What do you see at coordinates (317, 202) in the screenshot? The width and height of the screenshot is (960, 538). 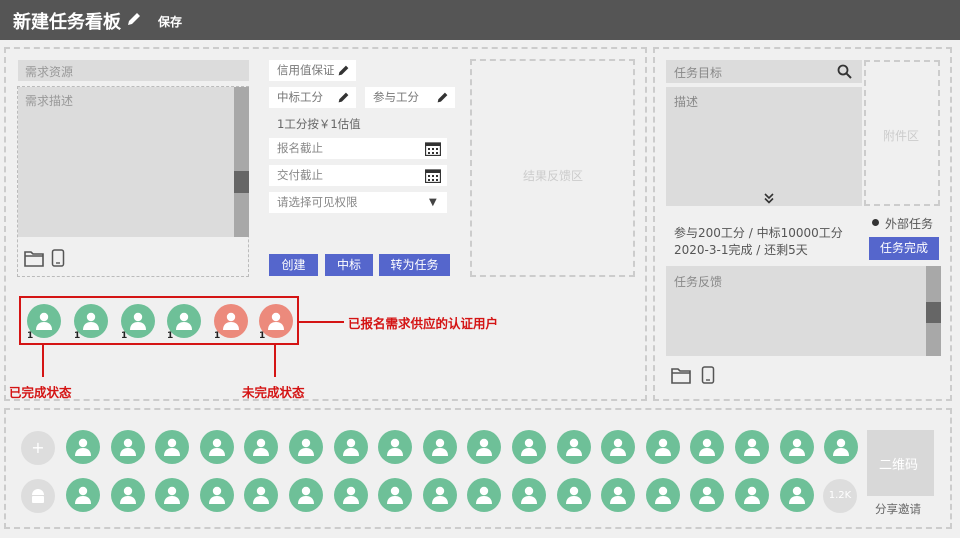 I see `visibility-select-value: 请选择可见权限` at bounding box center [317, 202].